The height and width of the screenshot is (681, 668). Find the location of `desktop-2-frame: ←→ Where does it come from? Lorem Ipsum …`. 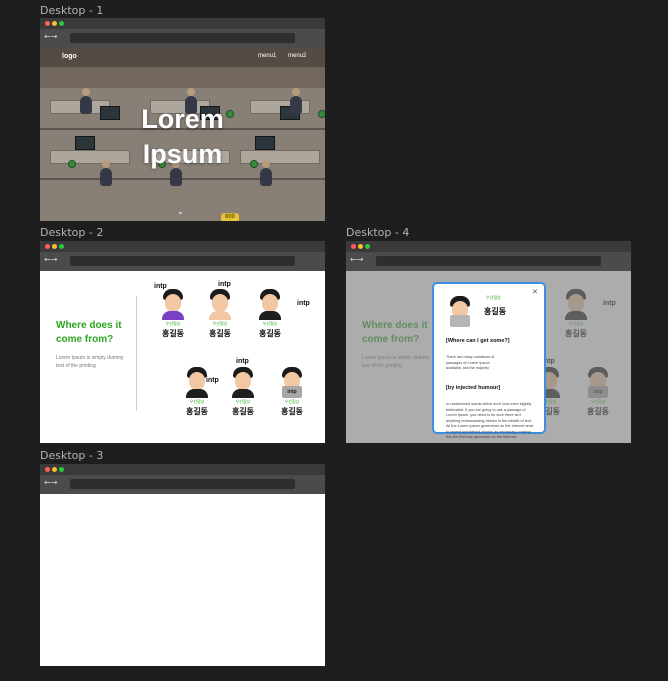

desktop-2-frame: ←→ Where does it come from? Lorem Ipsum … is located at coordinates (182, 342).